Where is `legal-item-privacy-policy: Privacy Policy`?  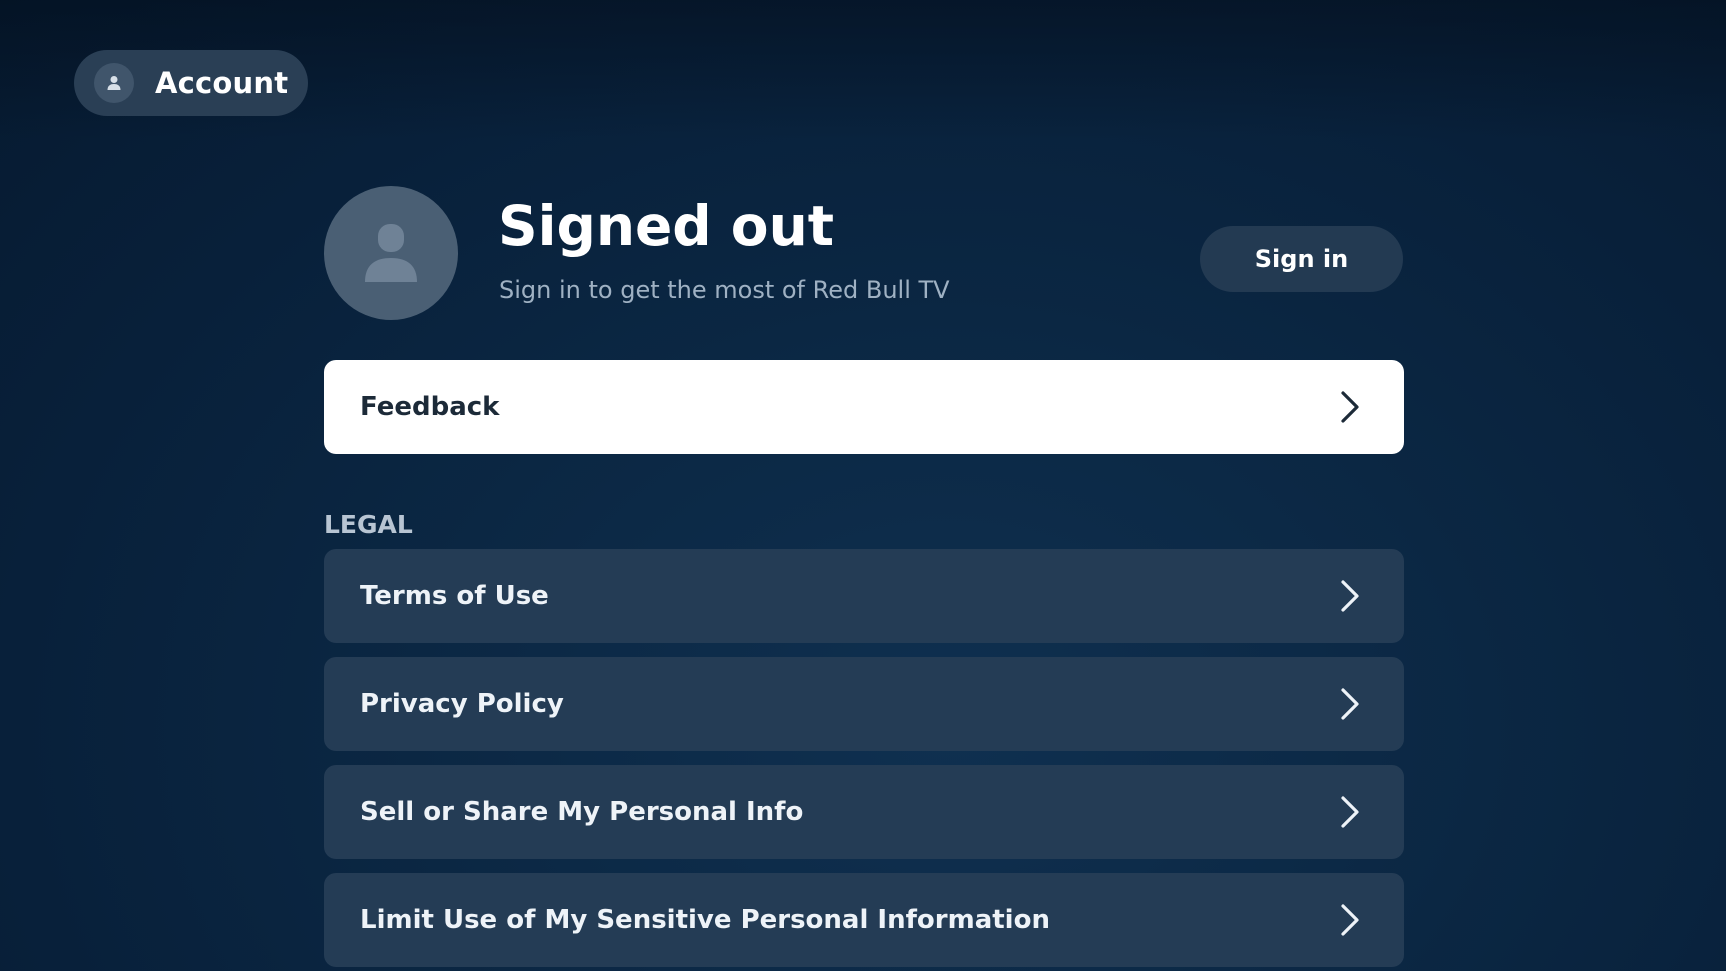 legal-item-privacy-policy: Privacy Policy is located at coordinates (864, 704).